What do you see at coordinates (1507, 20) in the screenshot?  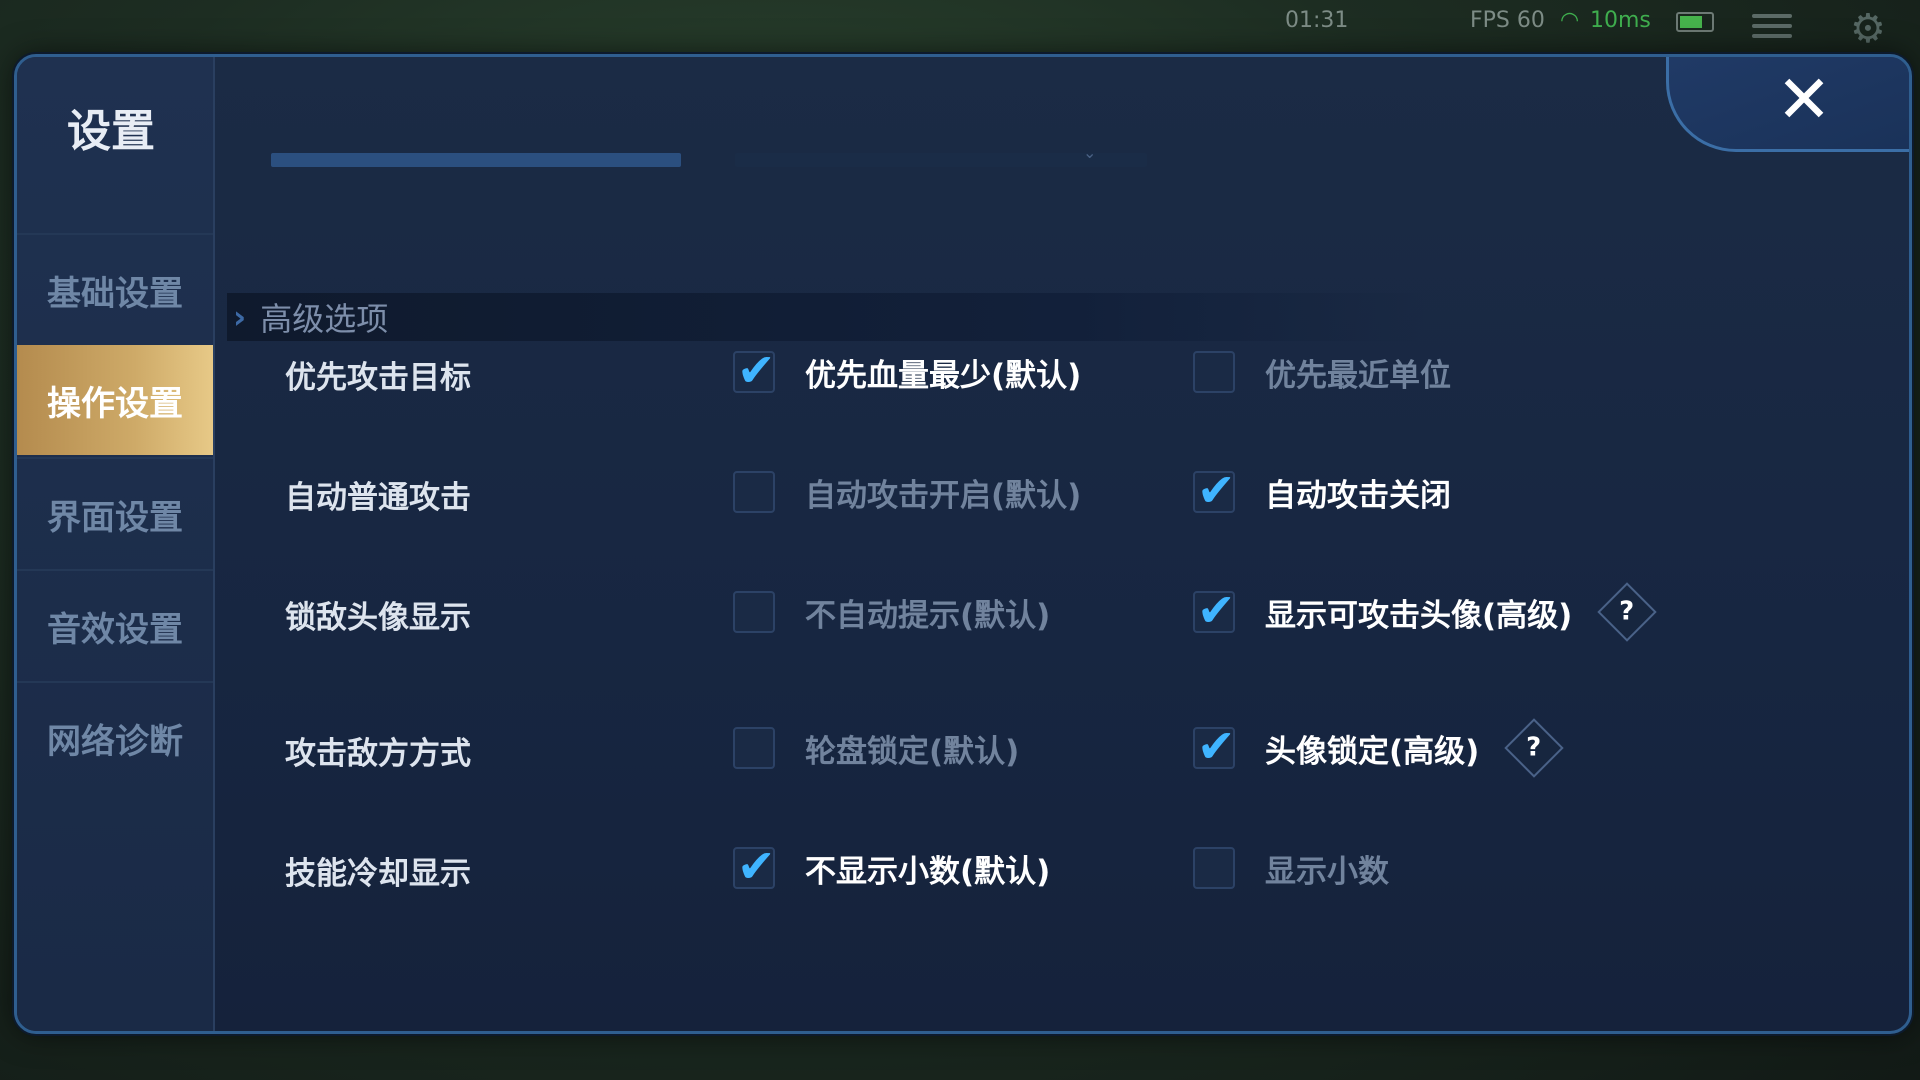 I see `fps-counter: FPS 60` at bounding box center [1507, 20].